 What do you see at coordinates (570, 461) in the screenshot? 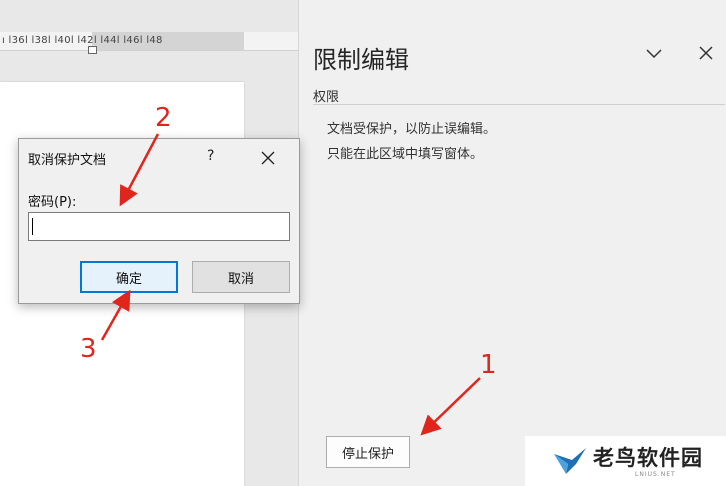
I see `bird-logo-icon` at bounding box center [570, 461].